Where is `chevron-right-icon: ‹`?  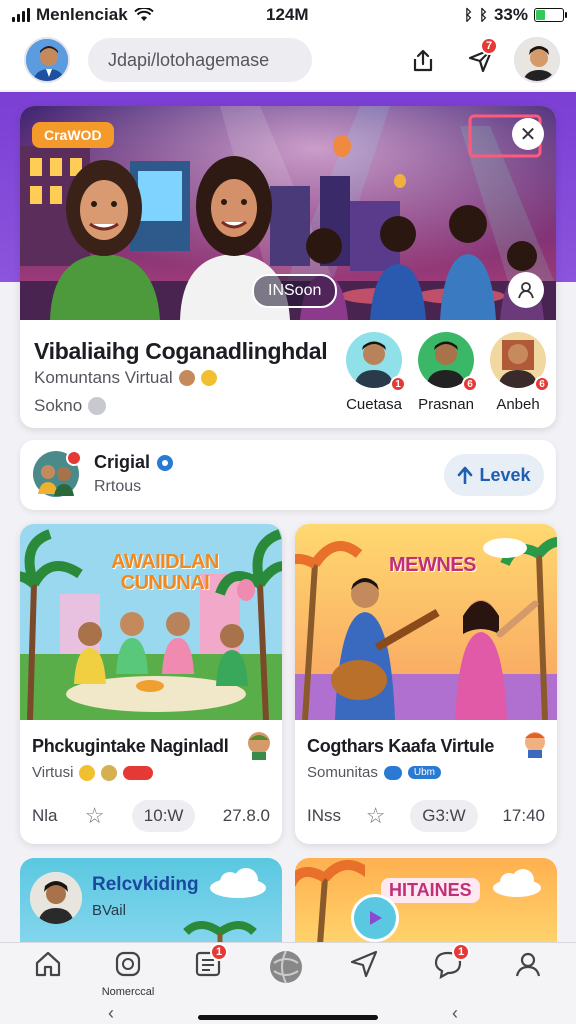 chevron-right-icon: ‹ is located at coordinates (455, 1013).